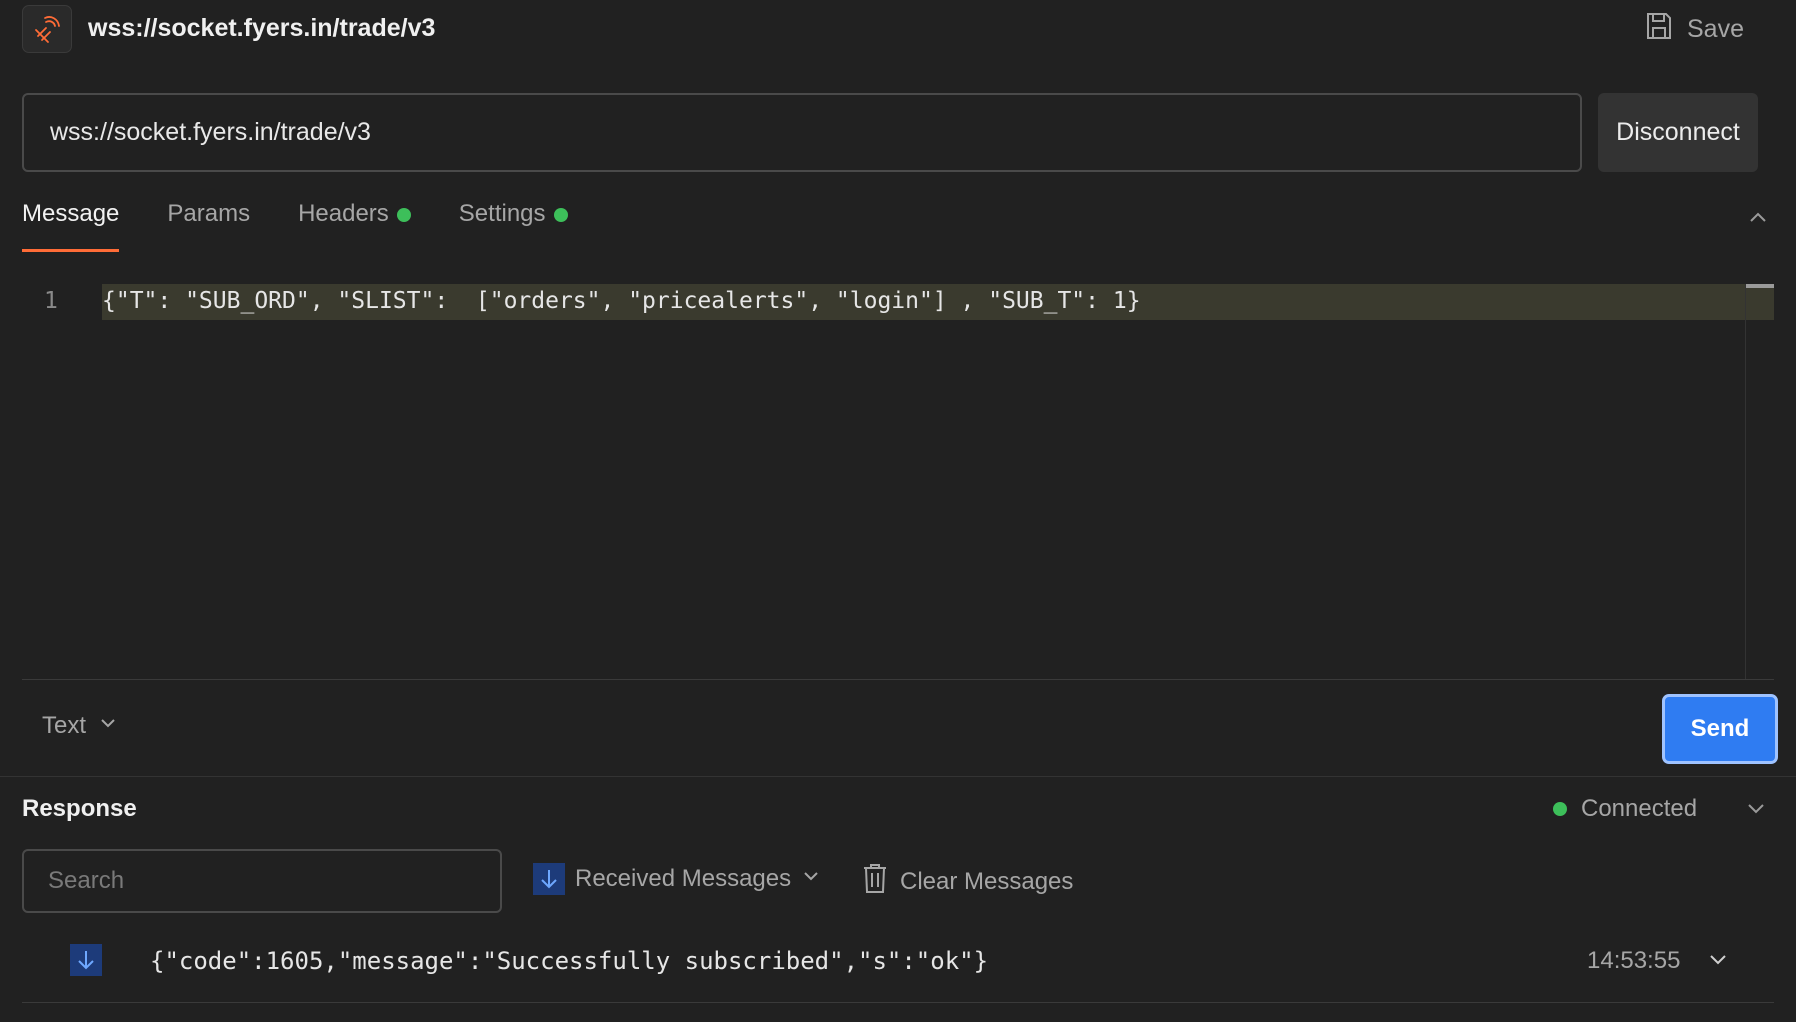 This screenshot has height=1022, width=1796. Describe the element at coordinates (403, 215) in the screenshot. I see `headers-status-dot` at that location.